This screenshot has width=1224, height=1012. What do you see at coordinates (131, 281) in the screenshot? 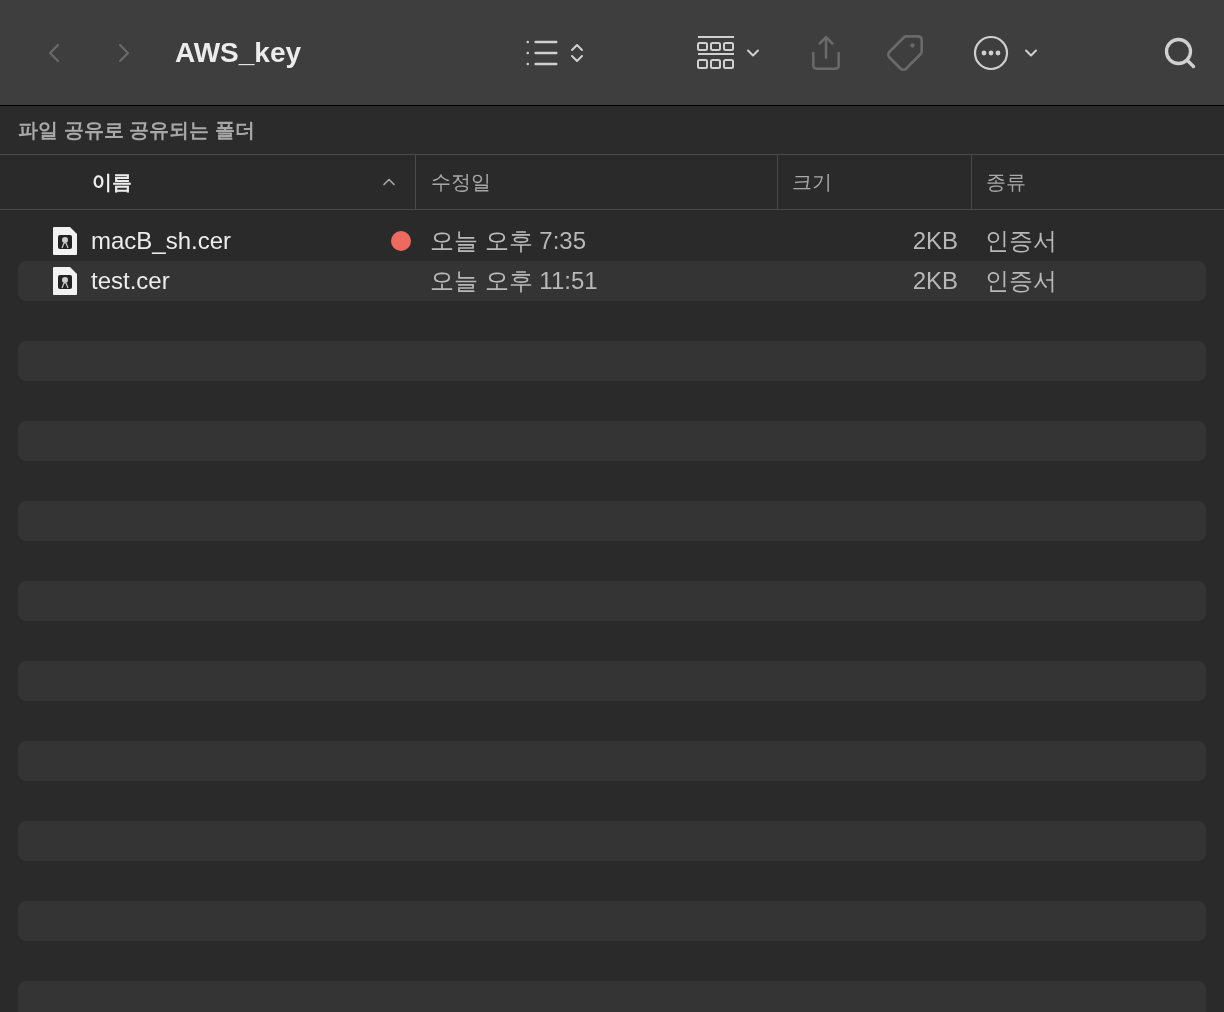
I see `file-name: test.cer` at bounding box center [131, 281].